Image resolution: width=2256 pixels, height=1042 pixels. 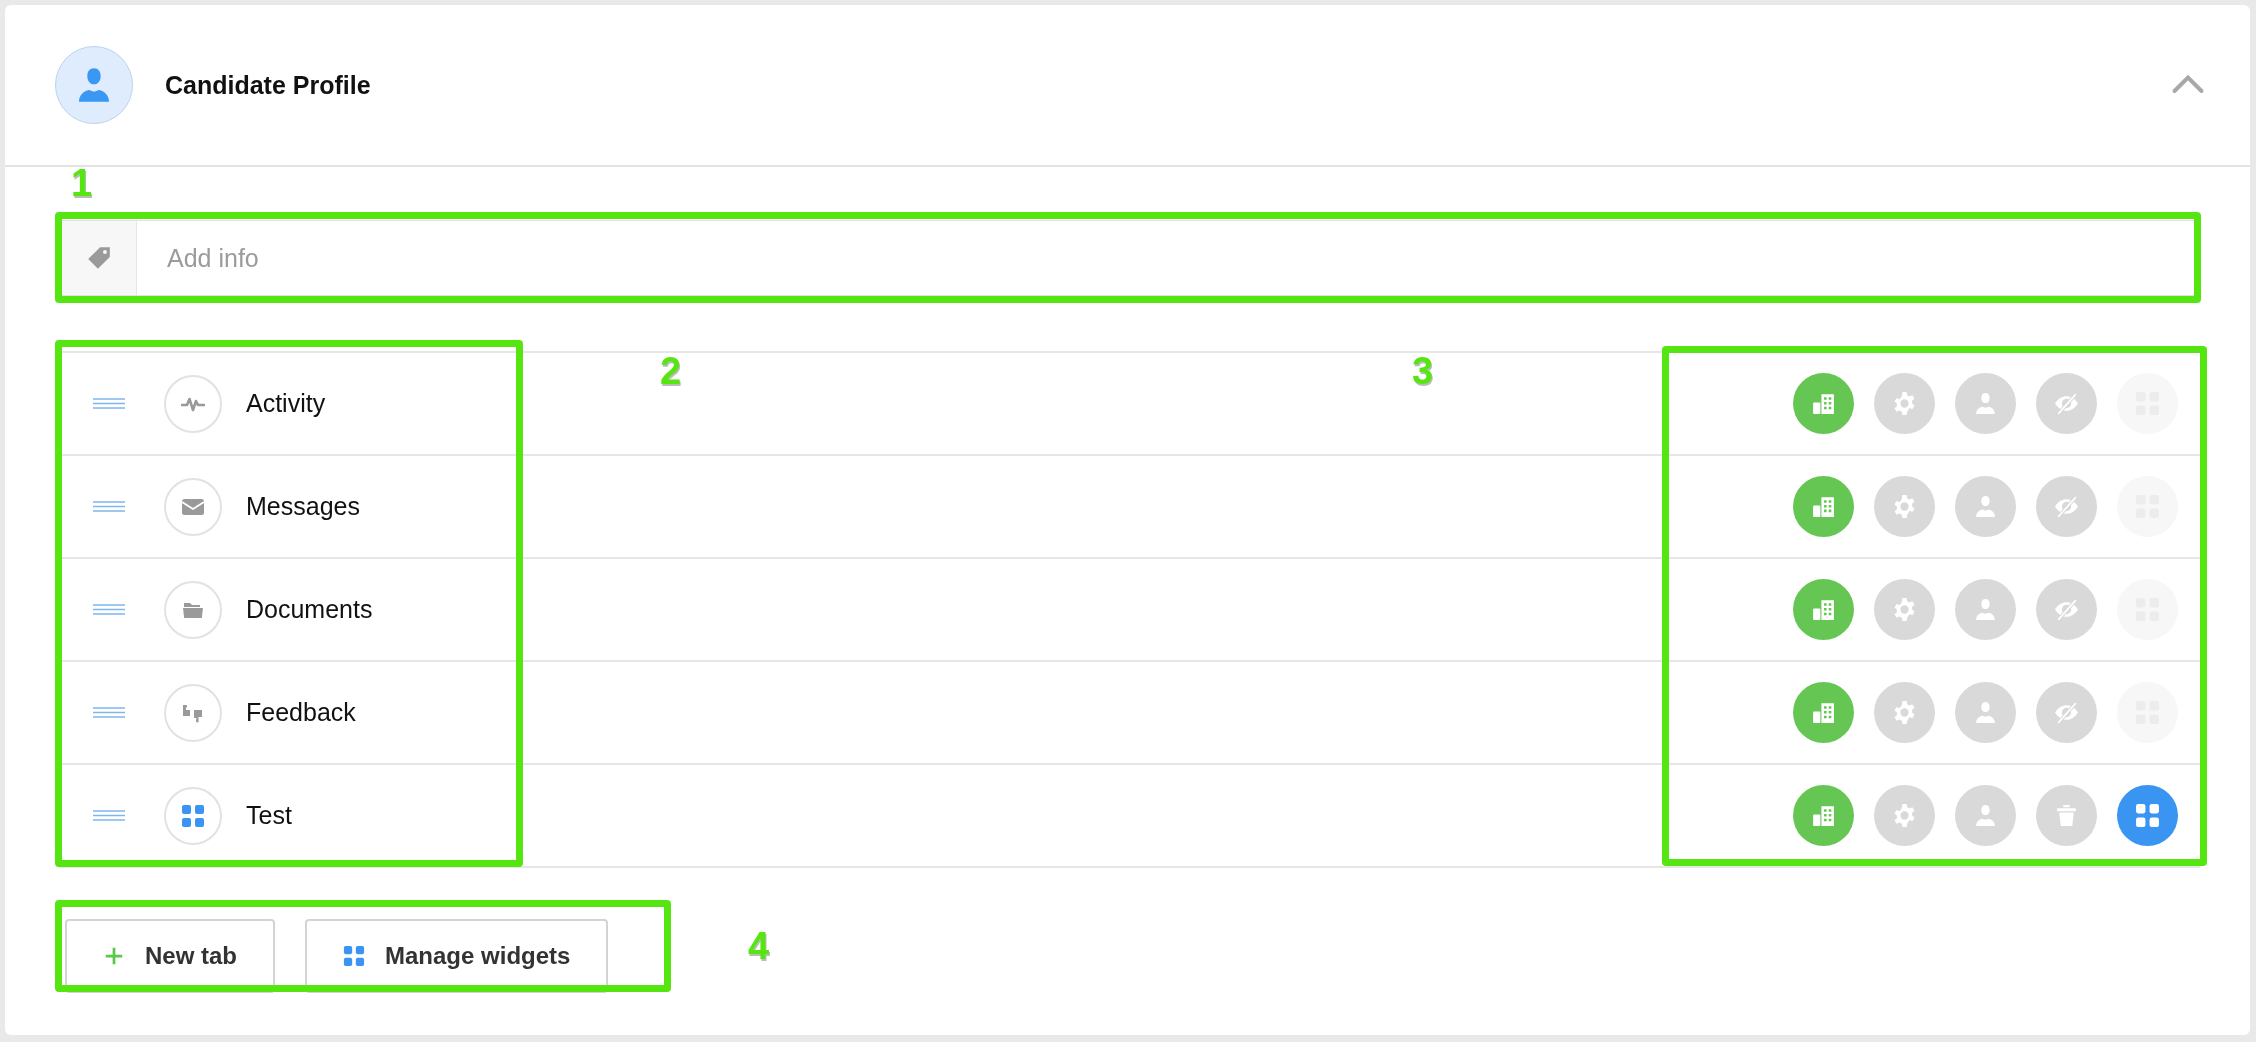 I want to click on tab-name: Activity, so click(x=286, y=403).